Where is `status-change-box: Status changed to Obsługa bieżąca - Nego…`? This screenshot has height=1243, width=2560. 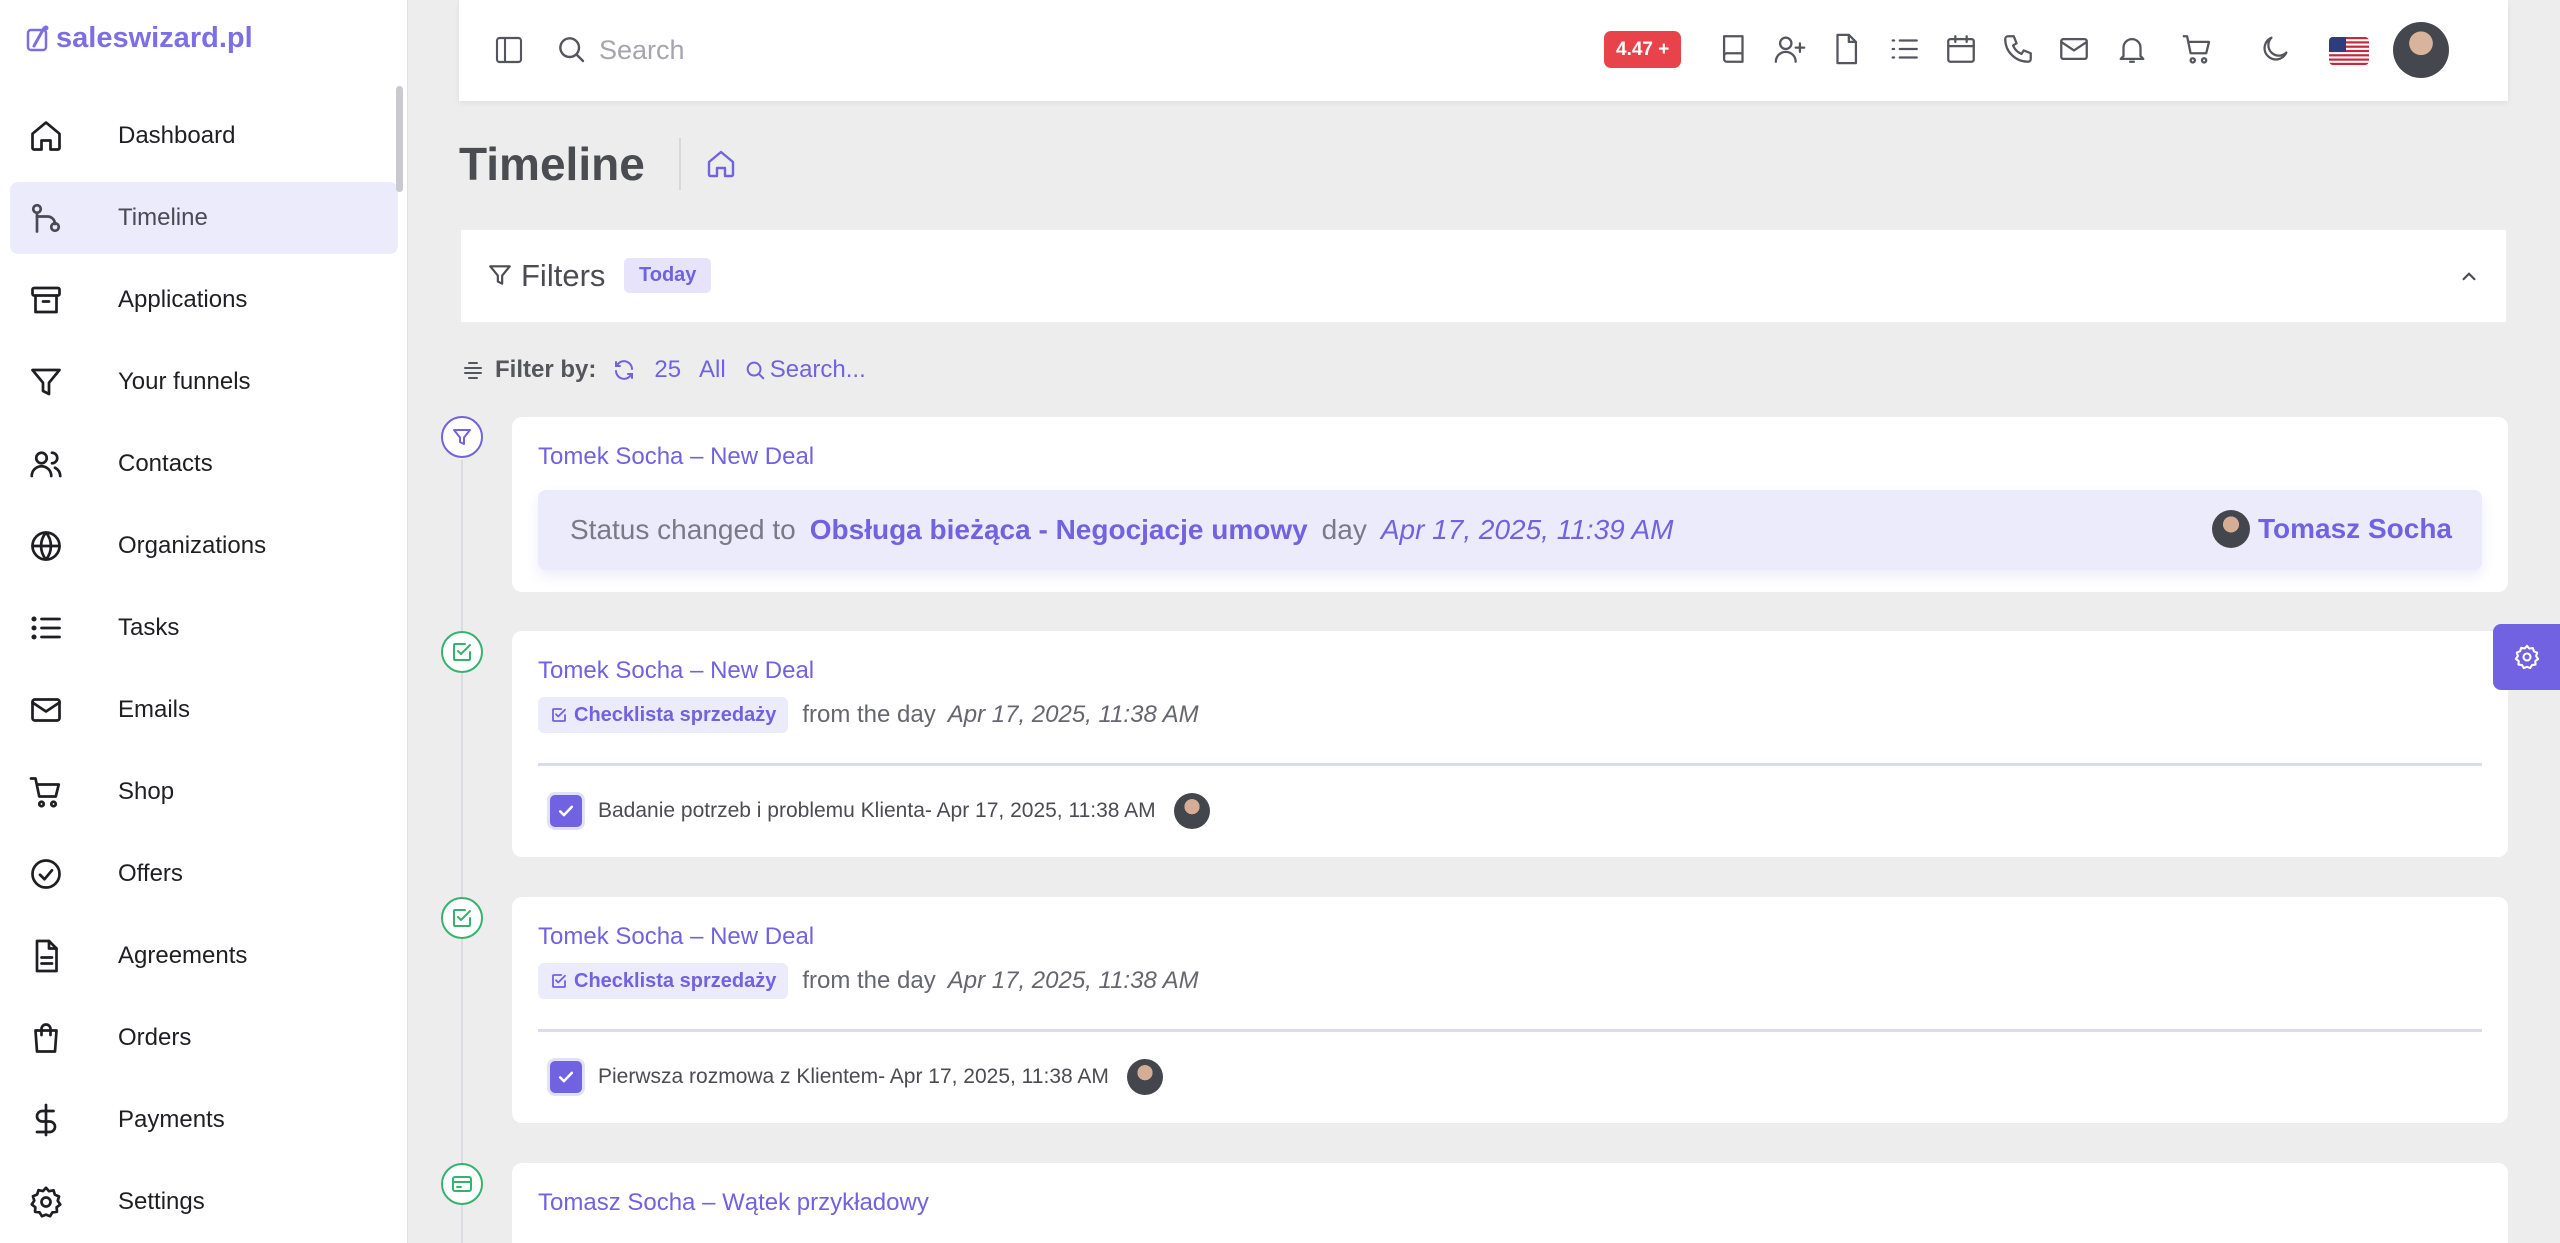 status-change-box: Status changed to Obsługa bieżąca - Nego… is located at coordinates (1510, 530).